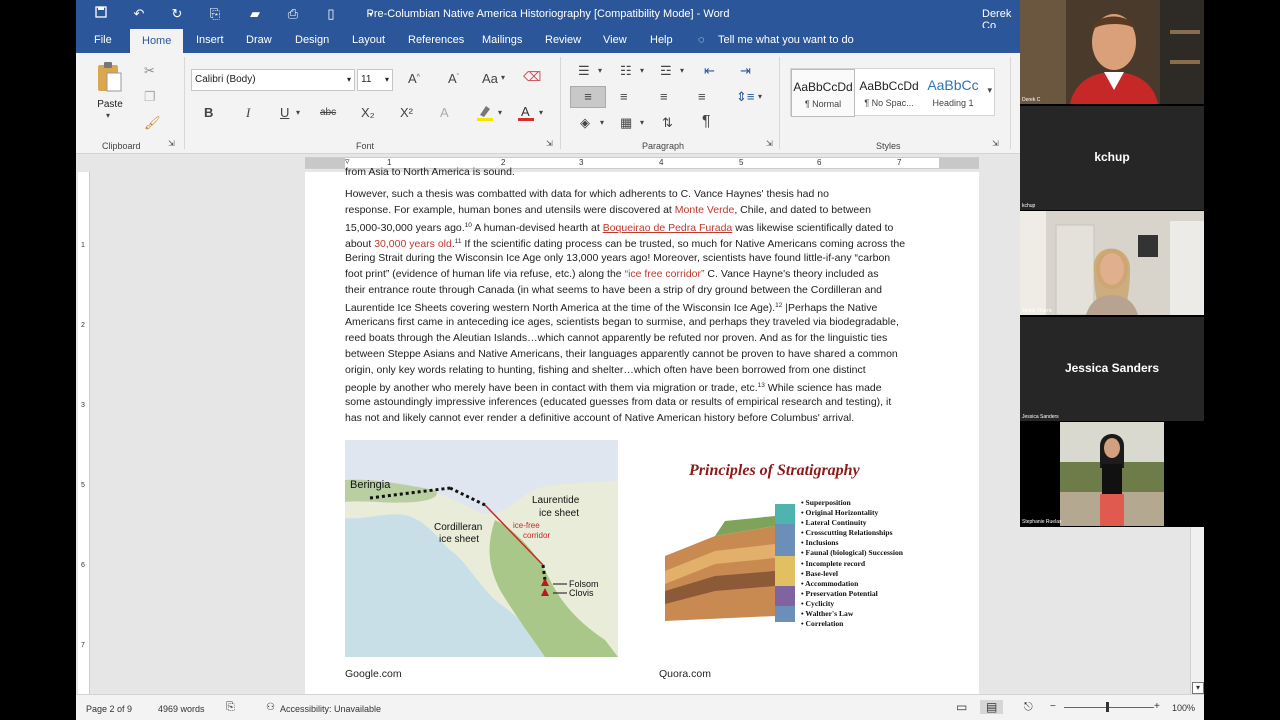 This screenshot has width=1280, height=720. I want to click on tab-design: Design, so click(312, 40).